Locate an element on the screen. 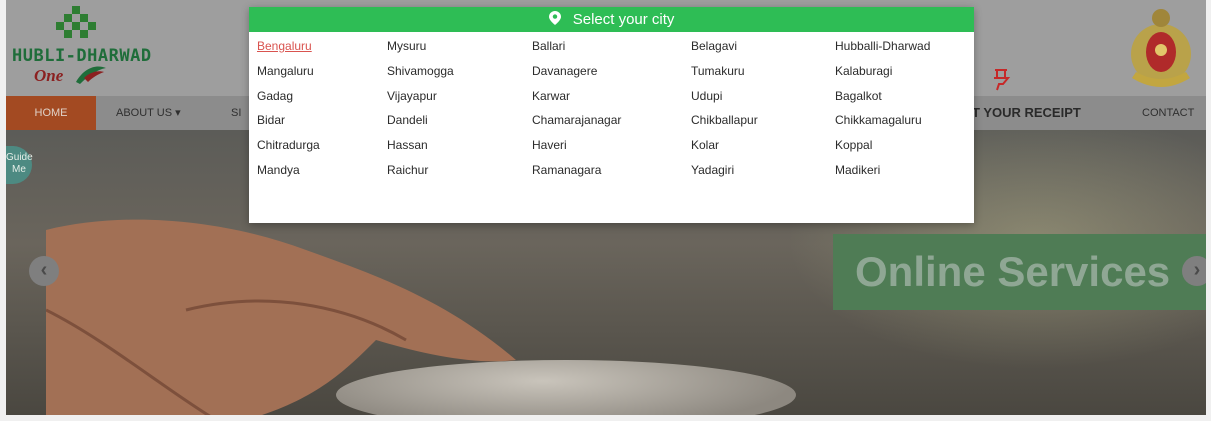 This screenshot has width=1211, height=421. city-option: Mysuru is located at coordinates (406, 46).